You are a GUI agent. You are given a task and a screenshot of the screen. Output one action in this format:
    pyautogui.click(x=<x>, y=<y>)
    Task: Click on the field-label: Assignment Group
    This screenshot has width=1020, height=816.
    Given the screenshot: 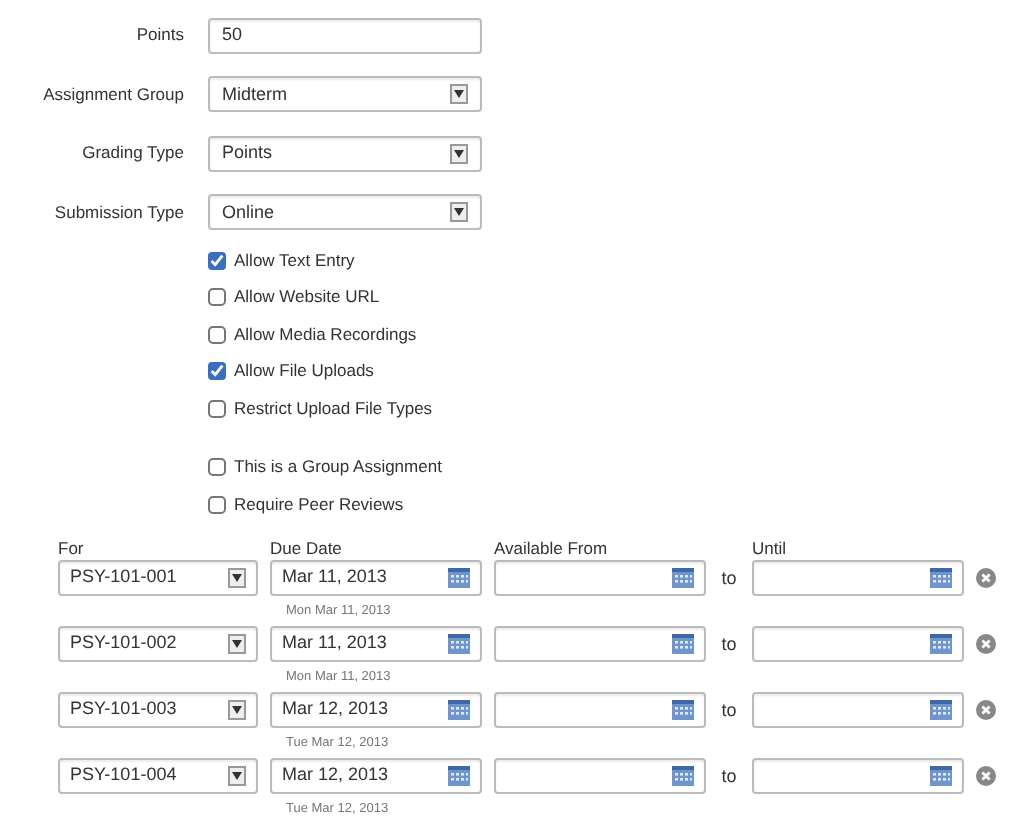 What is the action you would take?
    pyautogui.click(x=112, y=94)
    